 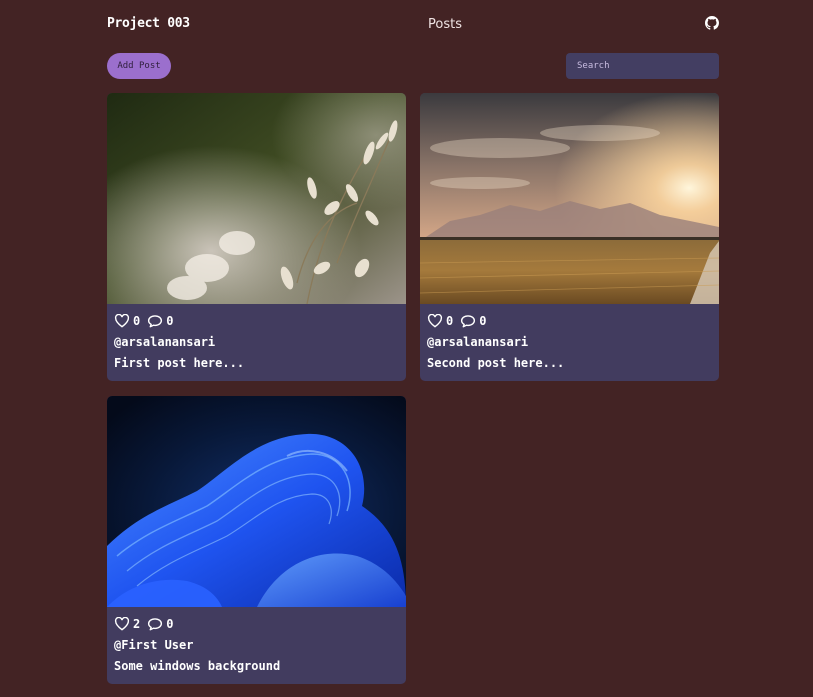 What do you see at coordinates (153, 645) in the screenshot?
I see `post-author: @First User` at bounding box center [153, 645].